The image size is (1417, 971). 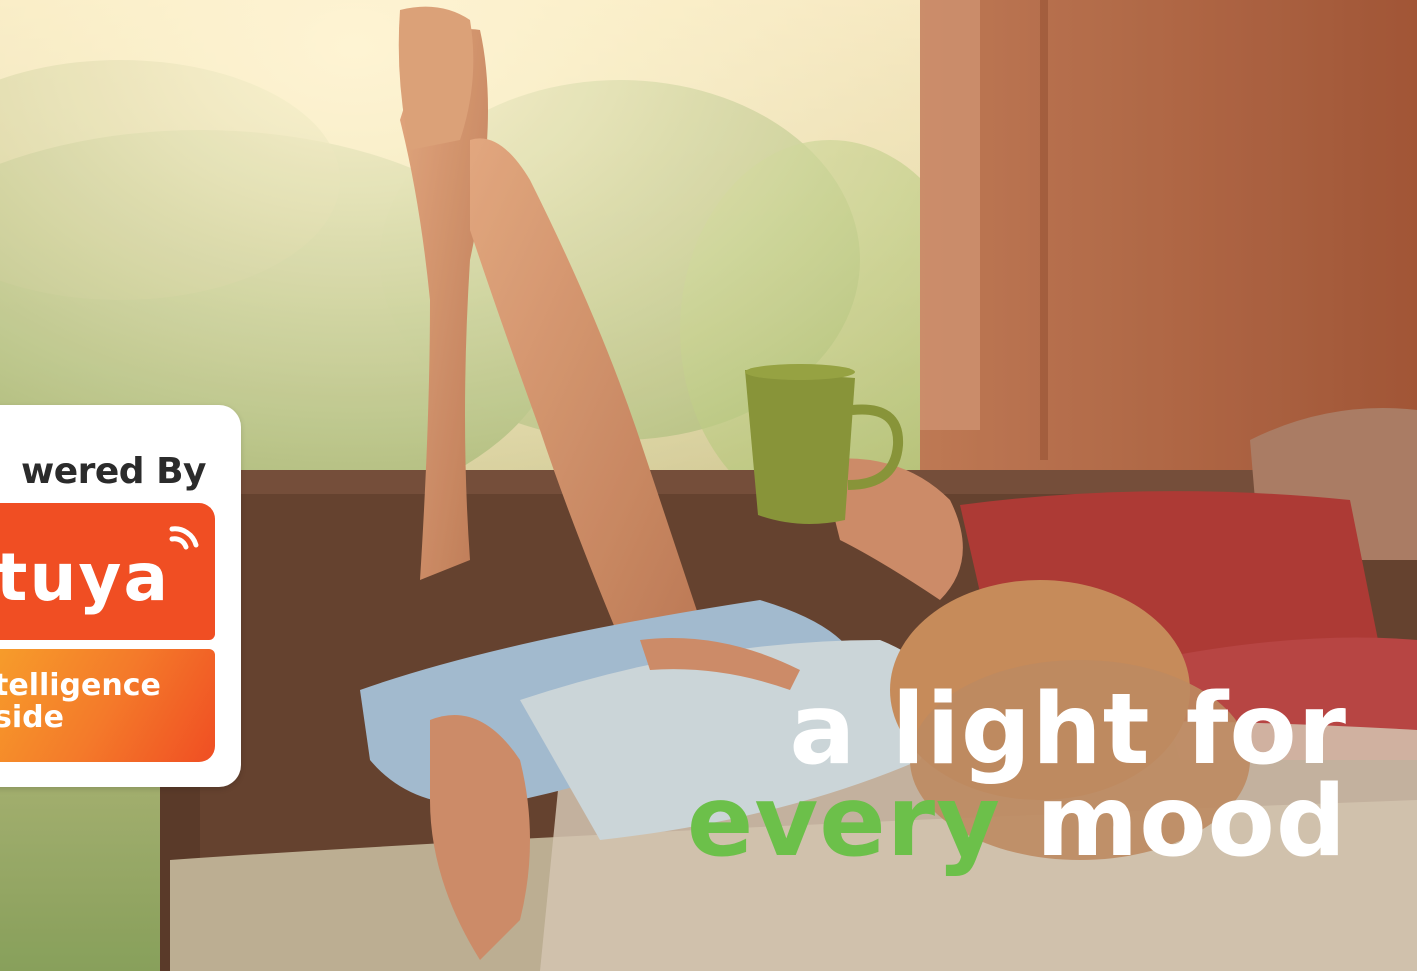 What do you see at coordinates (1017, 822) in the screenshot?
I see `headline-line-2: every mood` at bounding box center [1017, 822].